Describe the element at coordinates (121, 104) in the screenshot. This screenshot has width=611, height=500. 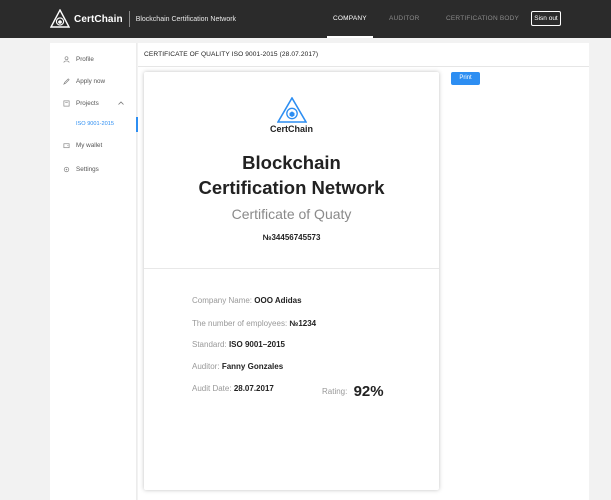
I see `chevron-up-icon` at that location.